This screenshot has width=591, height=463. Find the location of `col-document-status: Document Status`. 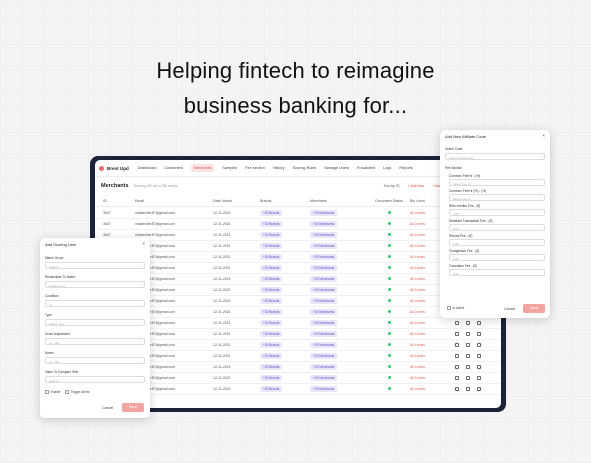

col-document-status: Document Status is located at coordinates (389, 202).